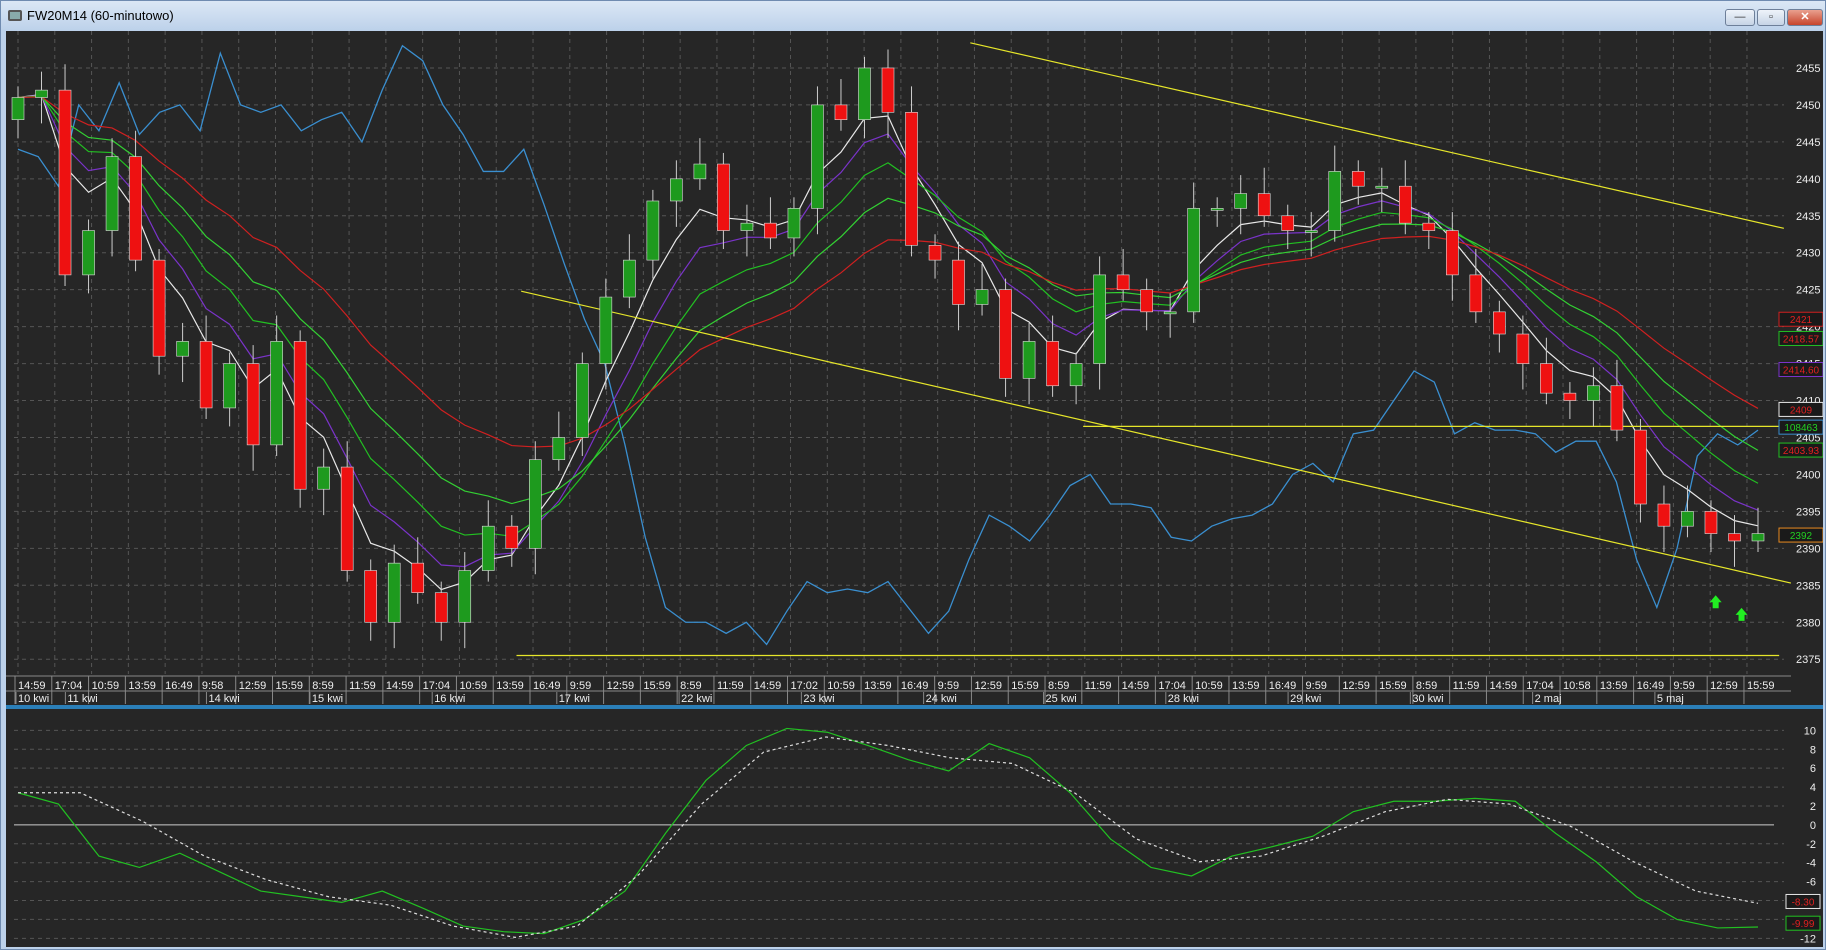  I want to click on time-tick-label: 15:59, so click(290, 686).